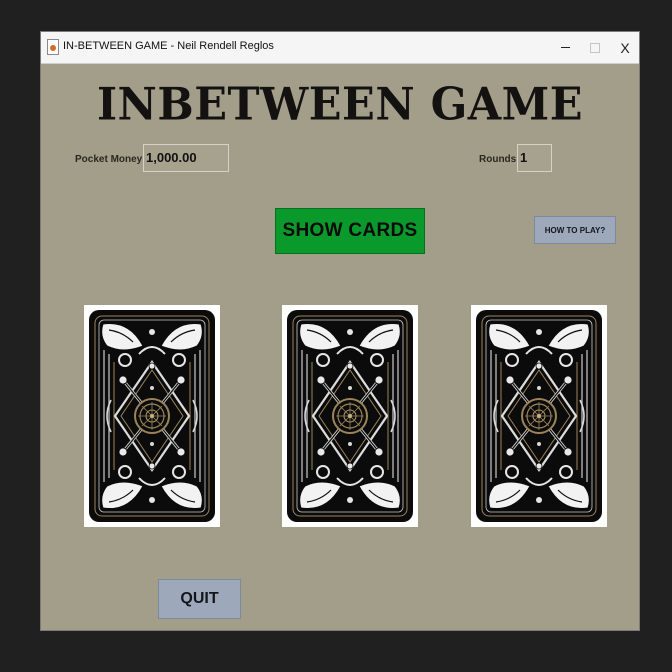 This screenshot has width=672, height=672. I want to click on card-left, so click(152, 416).